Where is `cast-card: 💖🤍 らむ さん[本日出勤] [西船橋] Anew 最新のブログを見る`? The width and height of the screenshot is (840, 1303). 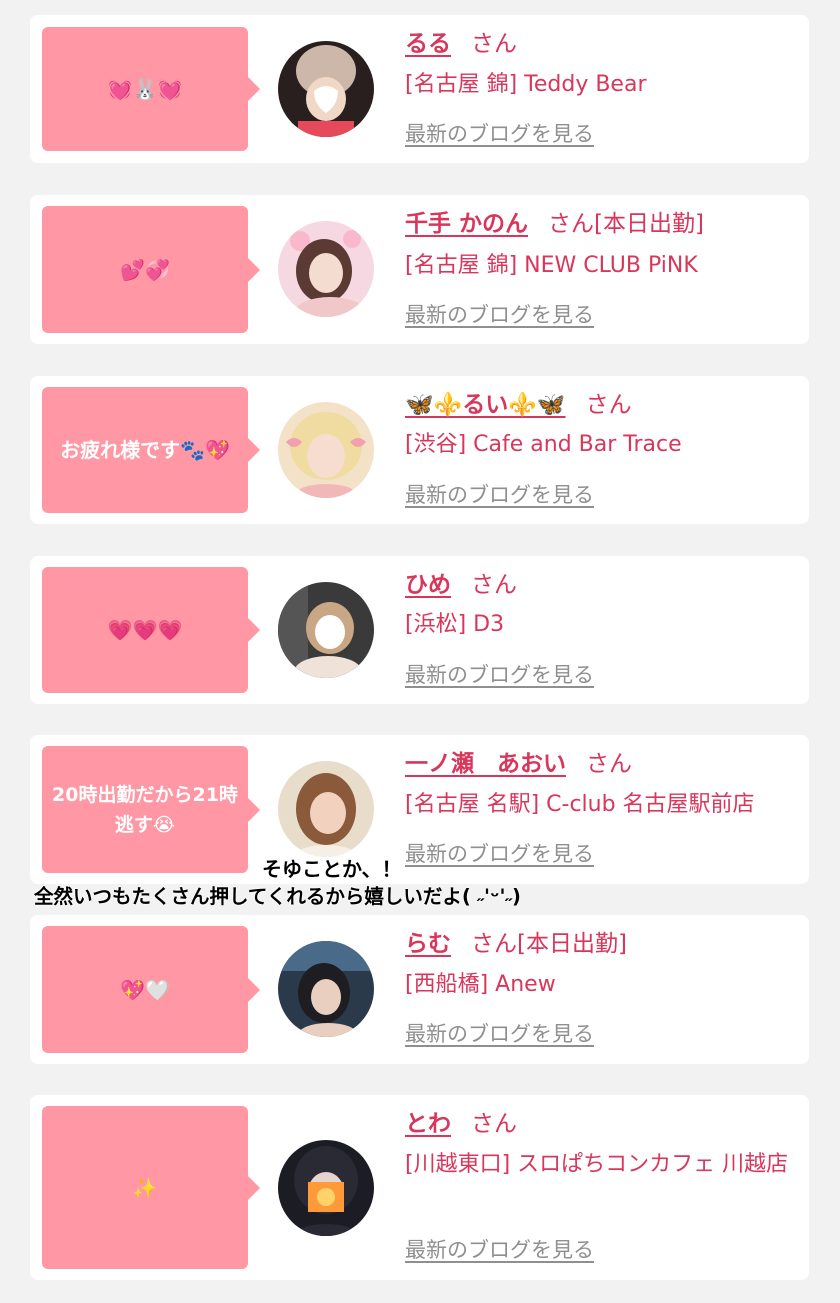 cast-card: 💖🤍 らむ さん[本日出勤] [西船橋] Anew 最新のブログを見る is located at coordinates (419, 989).